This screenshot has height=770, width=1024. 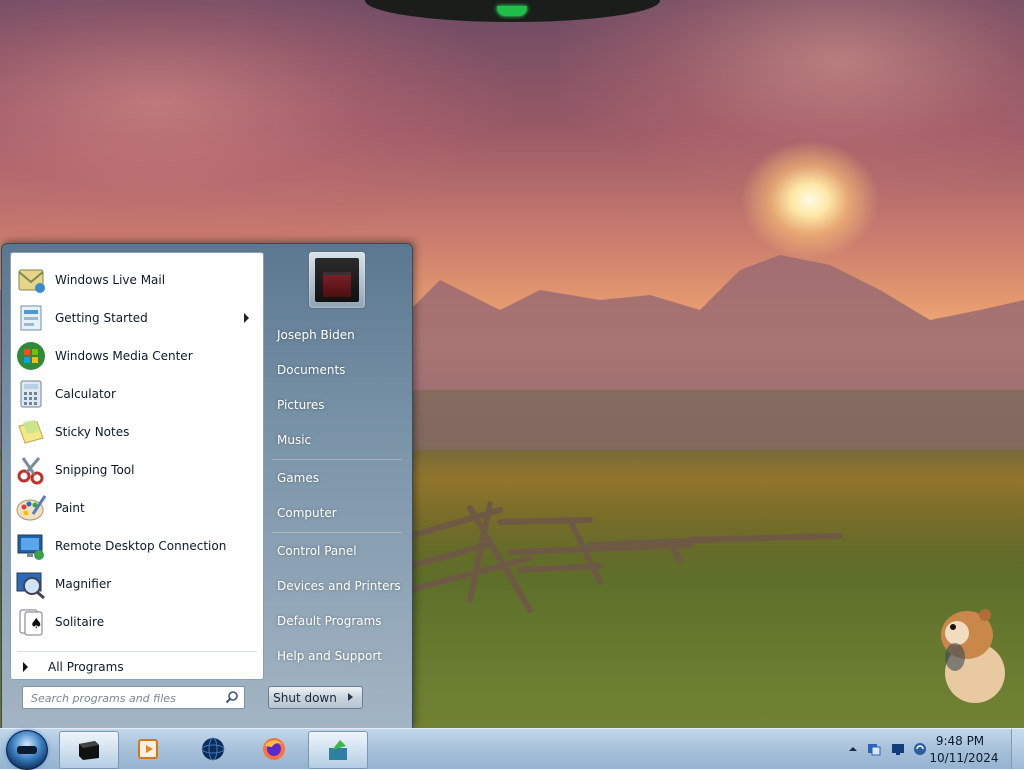 I want to click on program-label: Getting Started, so click(x=101, y=318).